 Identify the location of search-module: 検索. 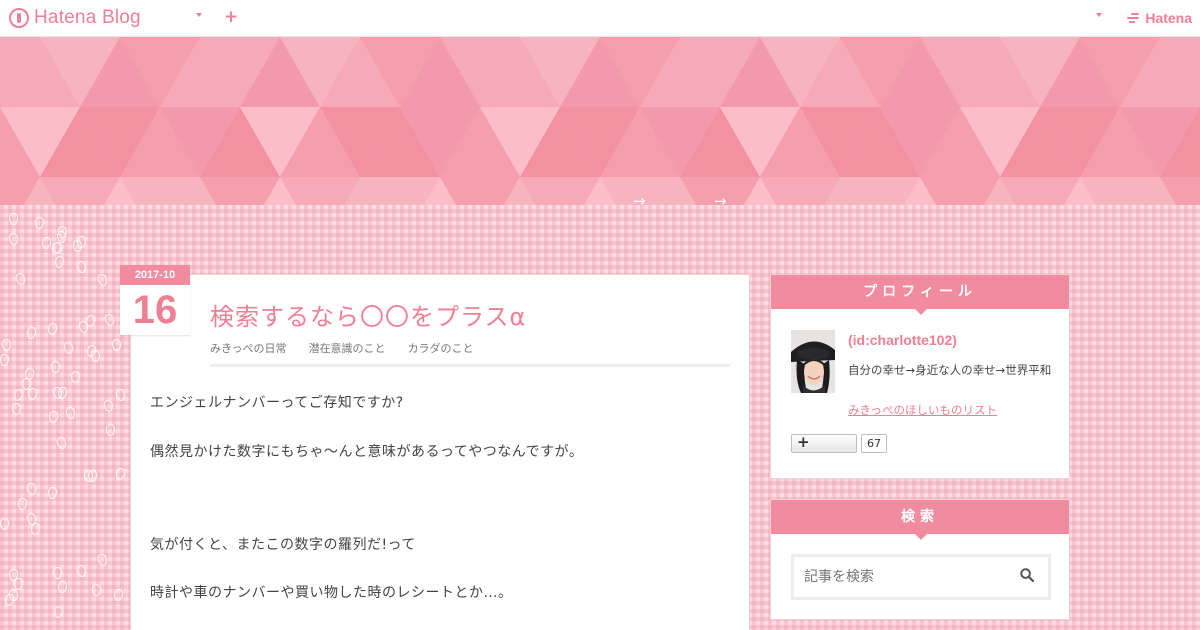
(920, 559).